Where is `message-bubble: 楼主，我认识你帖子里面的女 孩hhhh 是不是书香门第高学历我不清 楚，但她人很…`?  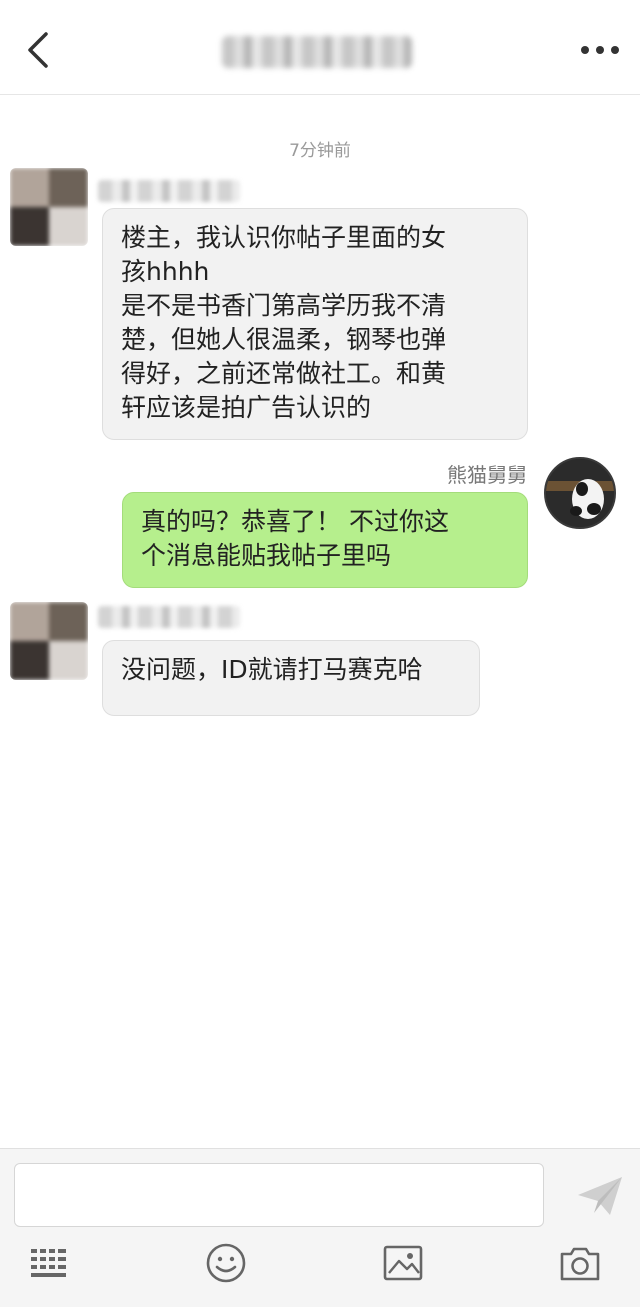
message-bubble: 楼主，我认识你帖子里面的女 孩hhhh 是不是书香门第高学历我不清 楚，但她人很… is located at coordinates (315, 324).